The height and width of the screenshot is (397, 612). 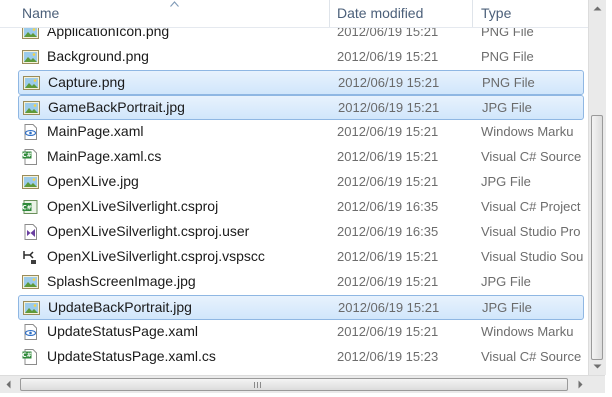 I want to click on file-name: OpenXLiveSilverlight.csproj.user, so click(x=148, y=231).